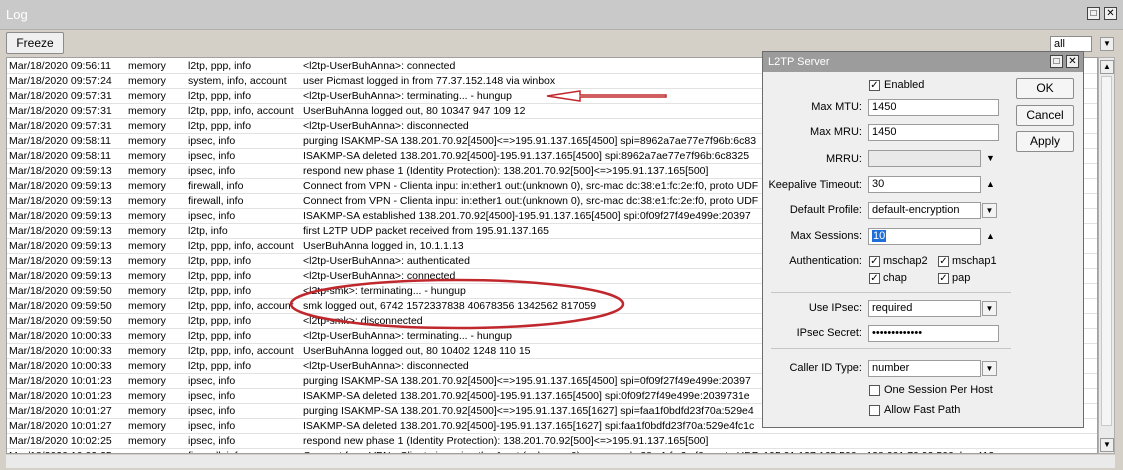 Image resolution: width=1123 pixels, height=470 pixels. I want to click on log-time-cell: Mar/18/2020 10:01:27, so click(60, 411).